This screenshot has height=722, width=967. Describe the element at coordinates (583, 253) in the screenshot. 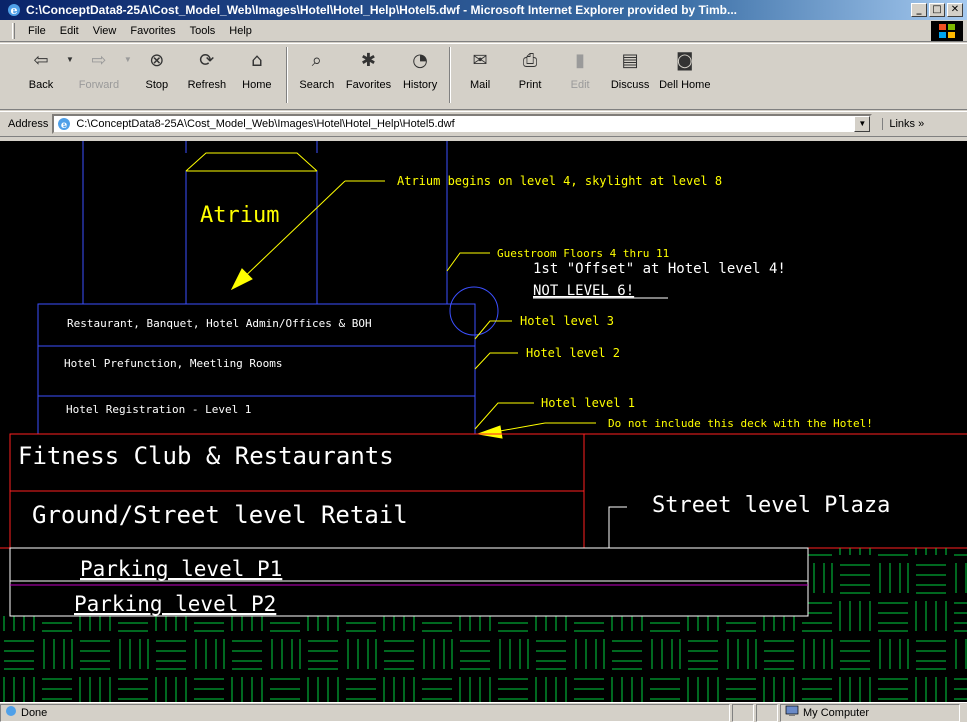

I see `guestroom-note: Guestroom Floors 4 thru 11` at that location.